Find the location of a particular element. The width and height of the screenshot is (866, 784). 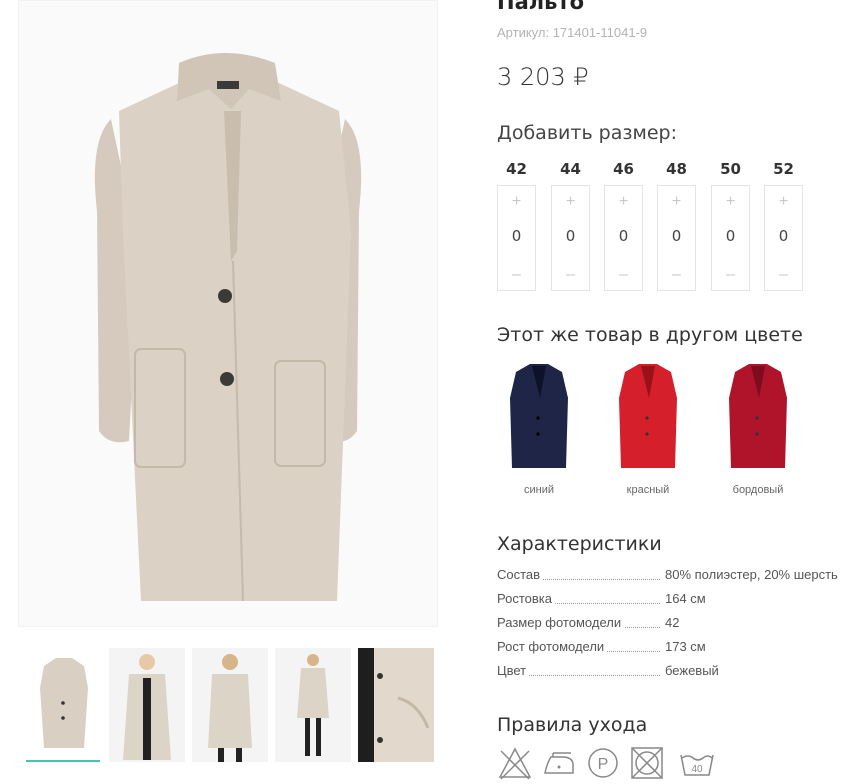

size-label: 44 is located at coordinates (570, 169).